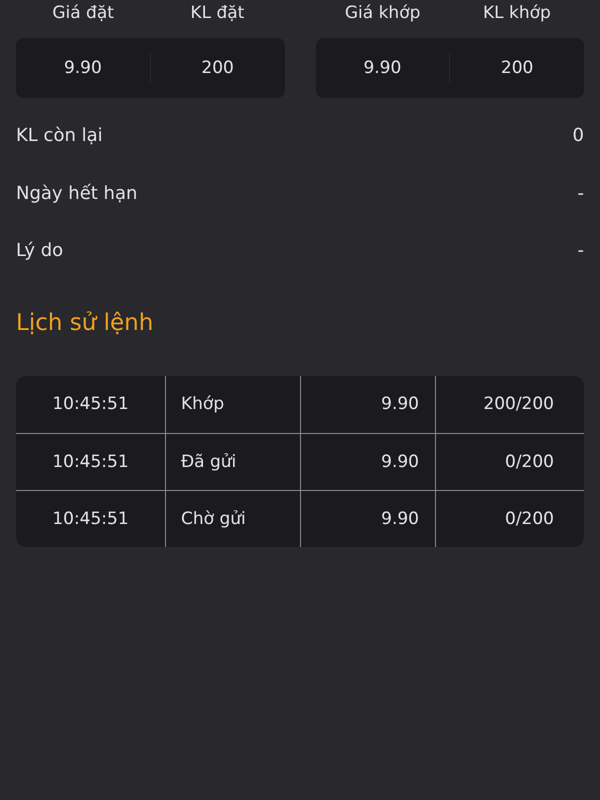 The width and height of the screenshot is (600, 800). What do you see at coordinates (383, 13) in the screenshot?
I see `column-label: Giá khớp` at bounding box center [383, 13].